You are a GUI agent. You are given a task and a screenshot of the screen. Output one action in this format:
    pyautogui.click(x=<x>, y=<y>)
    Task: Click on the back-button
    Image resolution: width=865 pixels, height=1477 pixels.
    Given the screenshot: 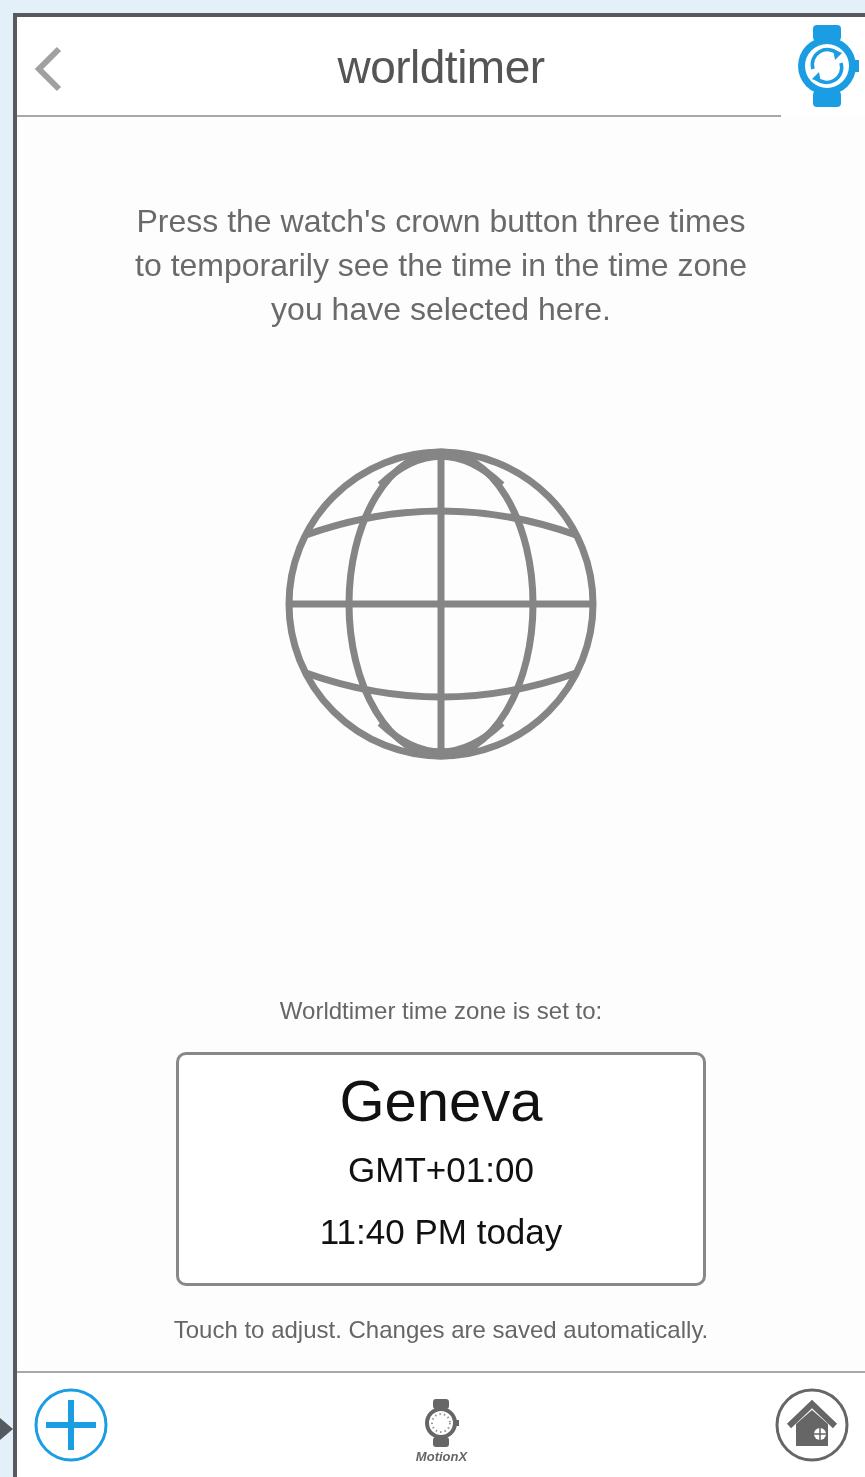 What is the action you would take?
    pyautogui.click(x=48, y=69)
    